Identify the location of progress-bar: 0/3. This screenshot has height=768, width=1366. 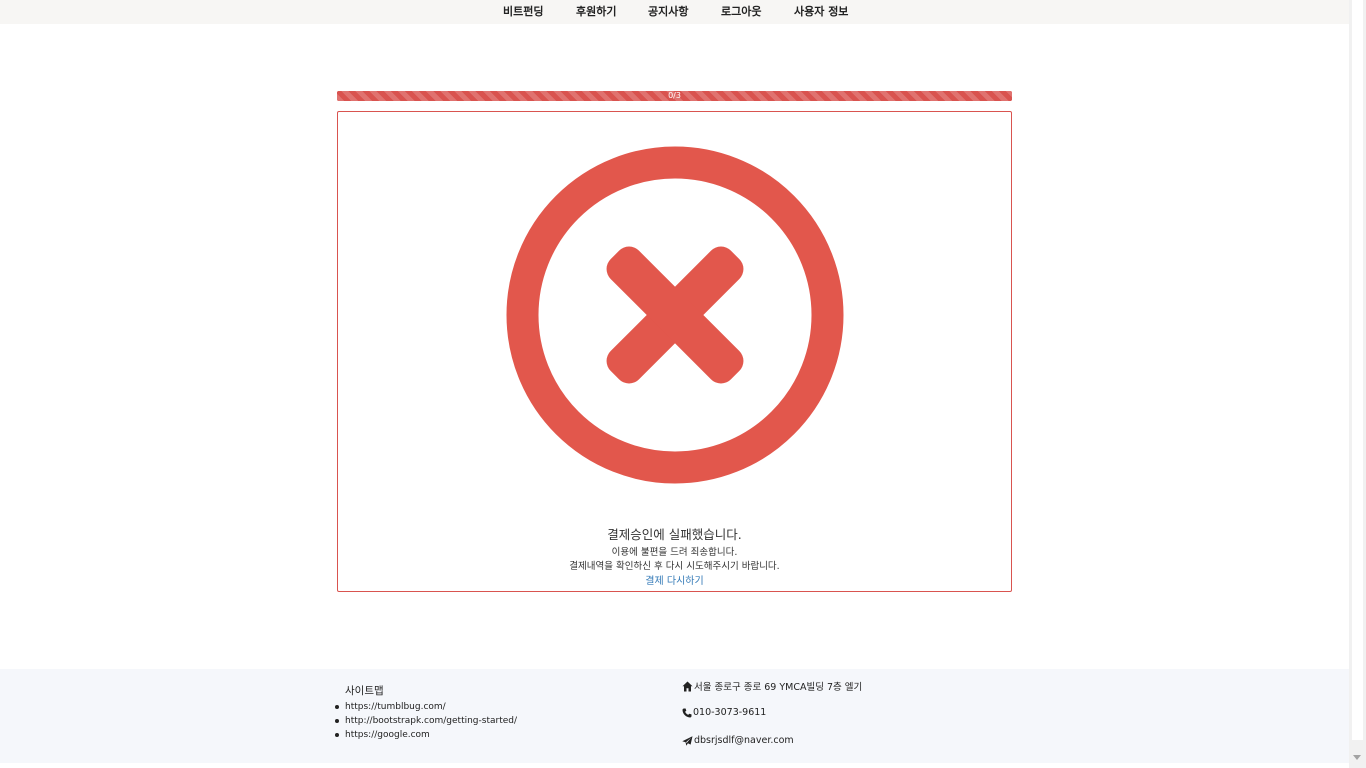
(674, 96).